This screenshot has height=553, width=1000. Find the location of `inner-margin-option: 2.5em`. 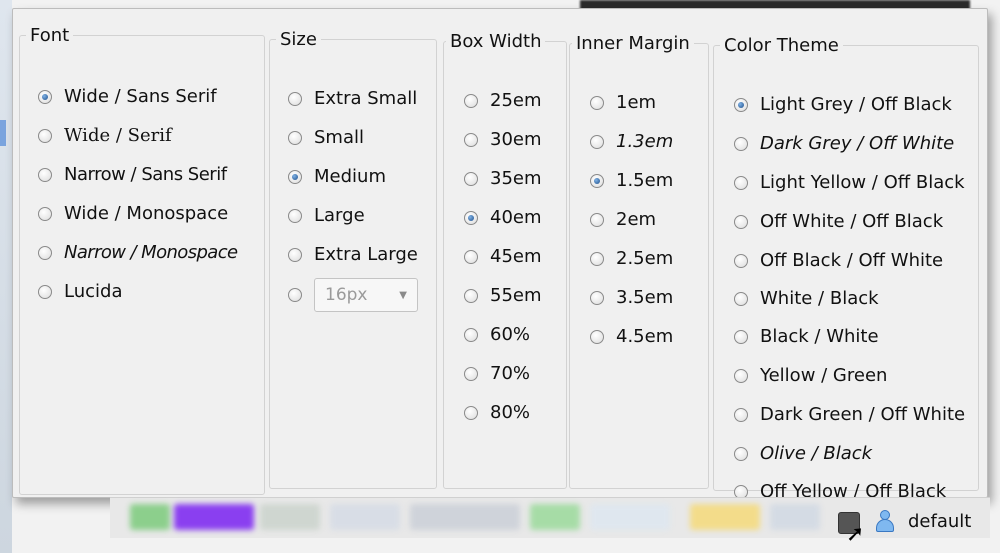

inner-margin-option: 2.5em is located at coordinates (631, 258).